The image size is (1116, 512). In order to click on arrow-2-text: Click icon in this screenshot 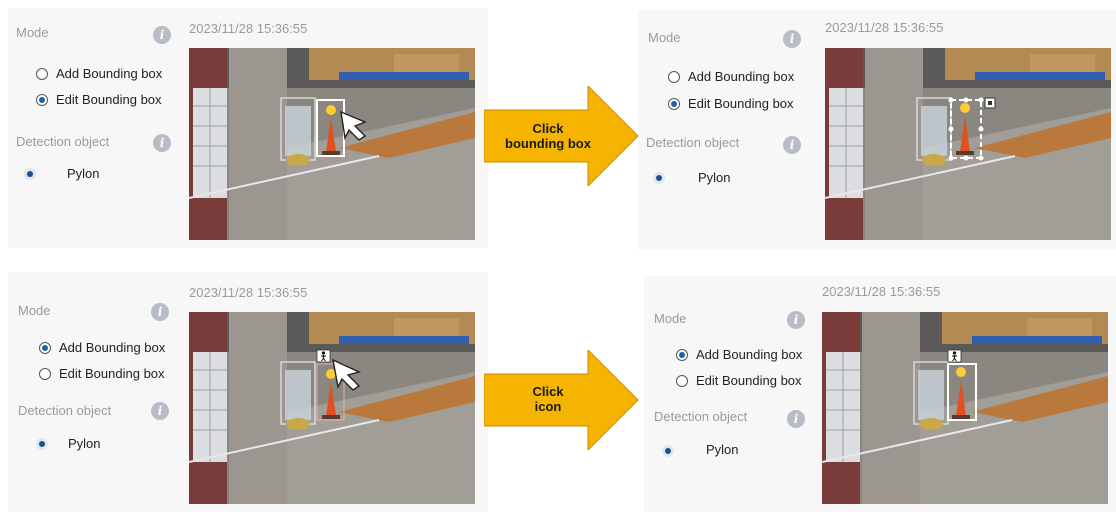, I will do `click(548, 399)`.